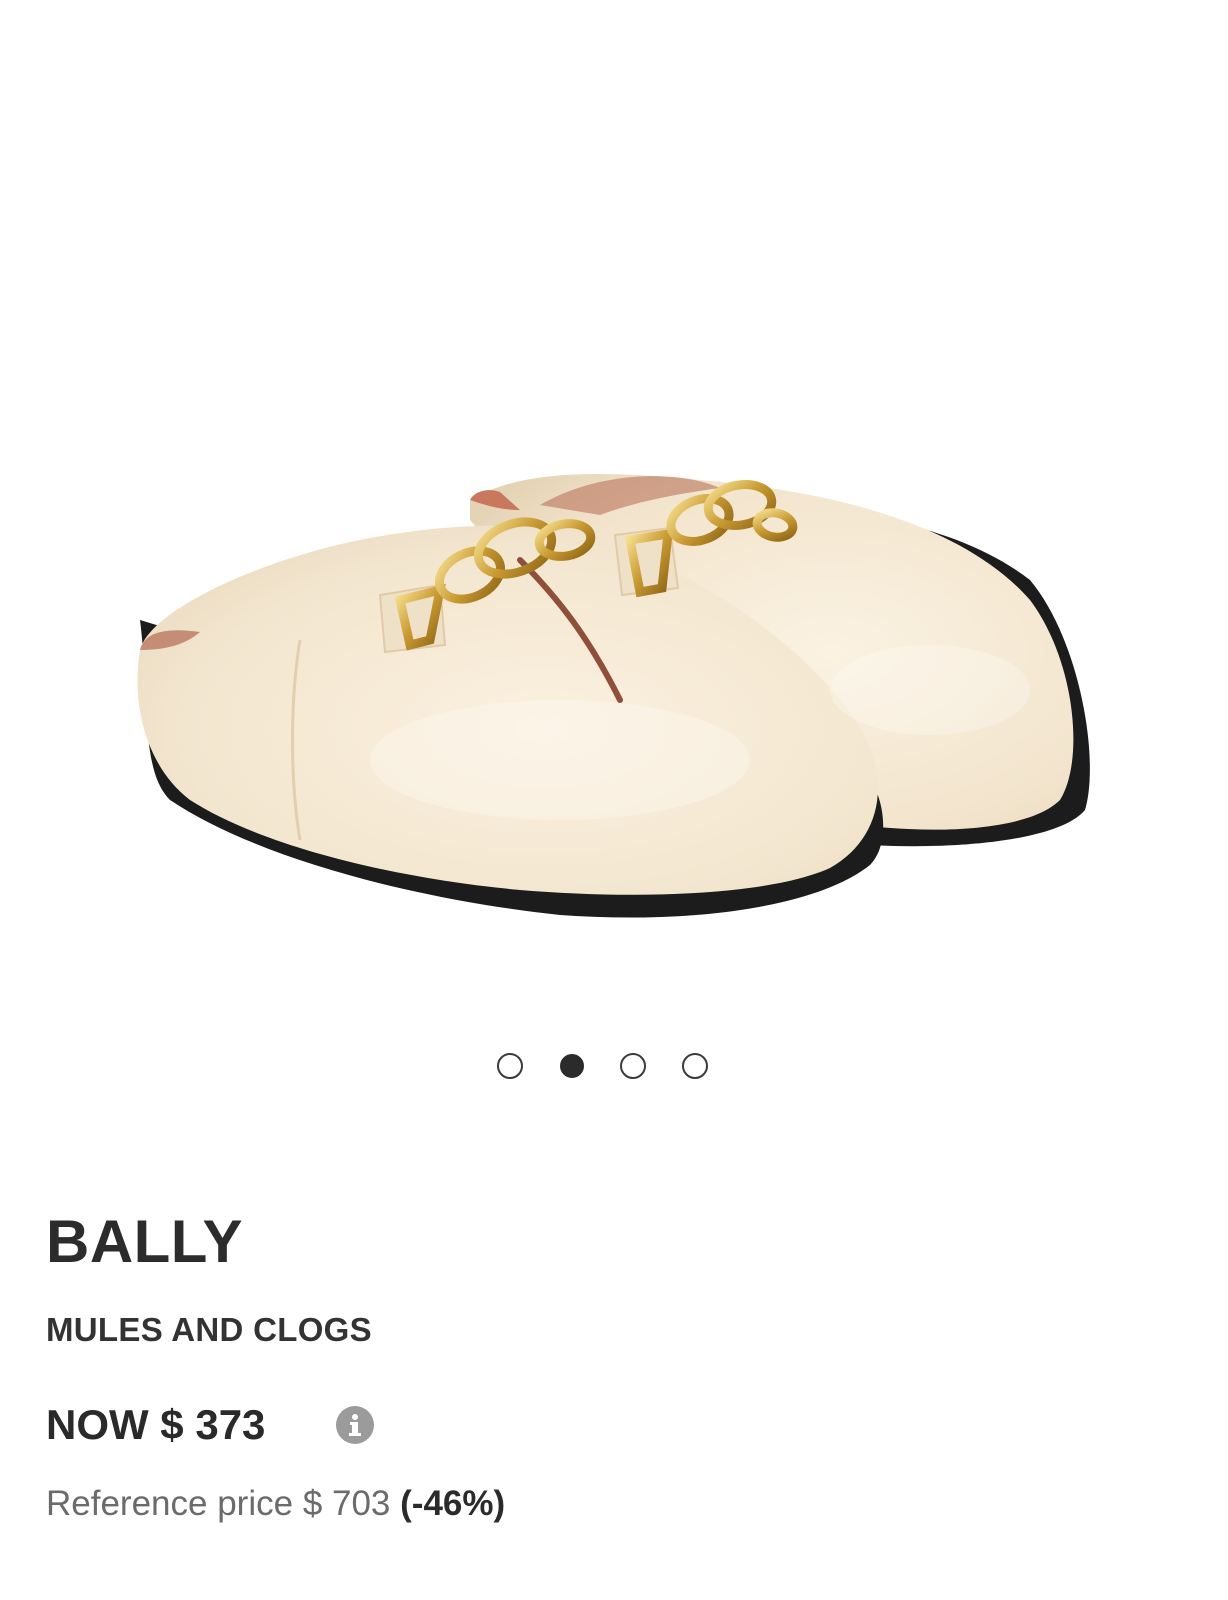 Image resolution: width=1228 pixels, height=1600 pixels. What do you see at coordinates (170, 1503) in the screenshot?
I see `reference-price-label: Reference price` at bounding box center [170, 1503].